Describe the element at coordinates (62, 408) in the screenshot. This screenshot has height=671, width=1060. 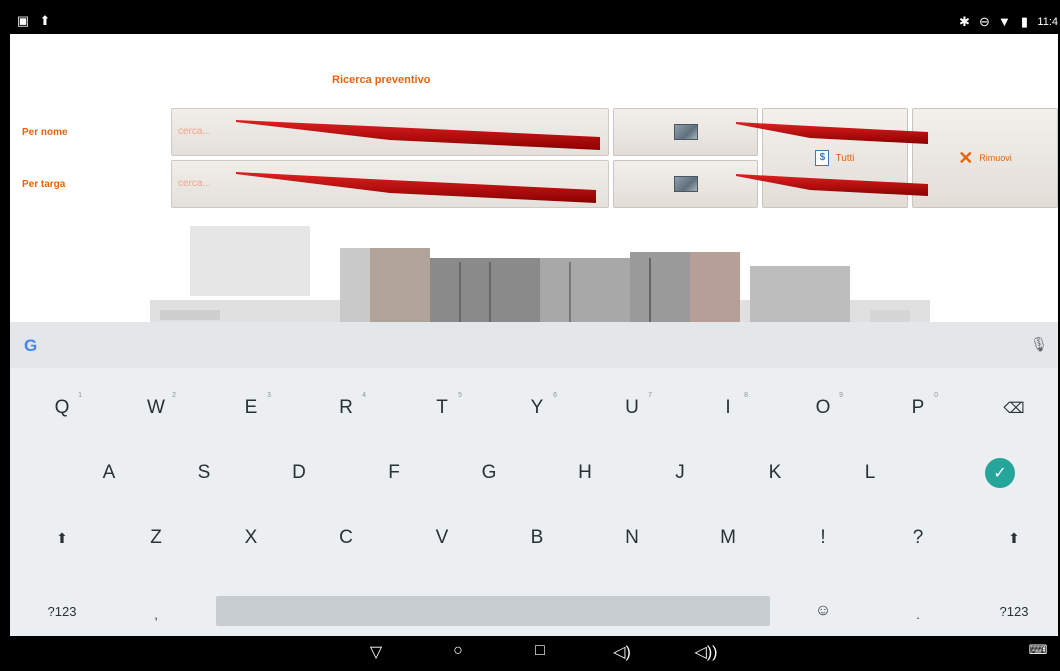
I see `key-q: Q1` at that location.